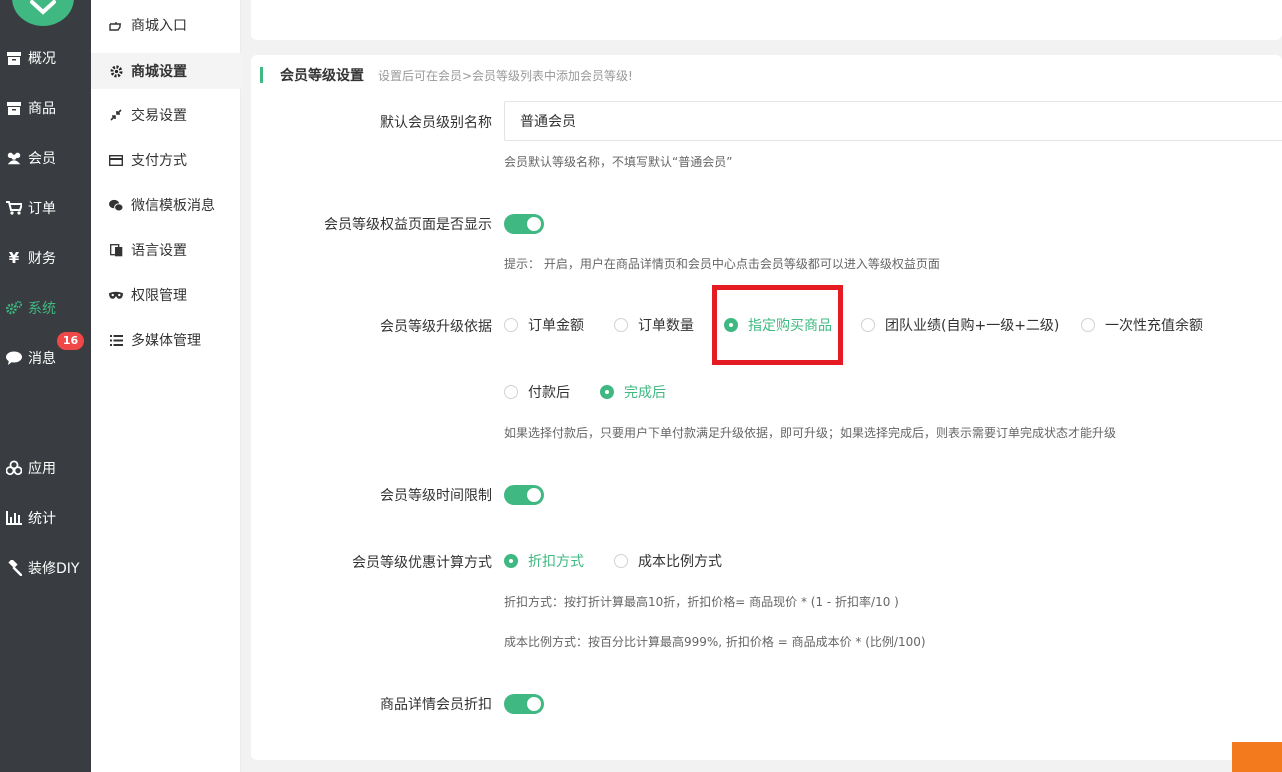 The image size is (1282, 772). What do you see at coordinates (42, 519) in the screenshot?
I see `nav-item-label: 统计` at bounding box center [42, 519].